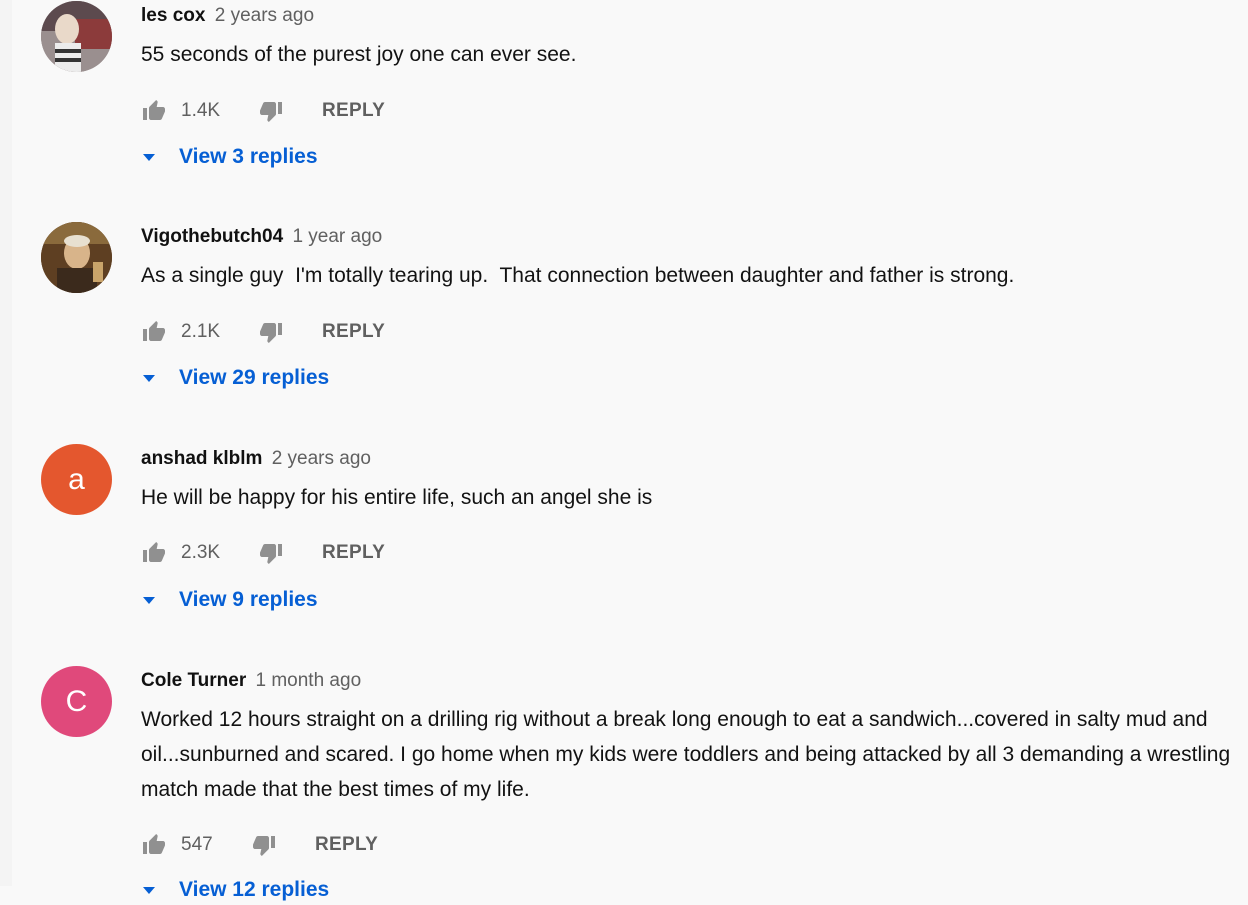 This screenshot has height=905, width=1248. I want to click on view-replies-button: View 12 replies, so click(235, 890).